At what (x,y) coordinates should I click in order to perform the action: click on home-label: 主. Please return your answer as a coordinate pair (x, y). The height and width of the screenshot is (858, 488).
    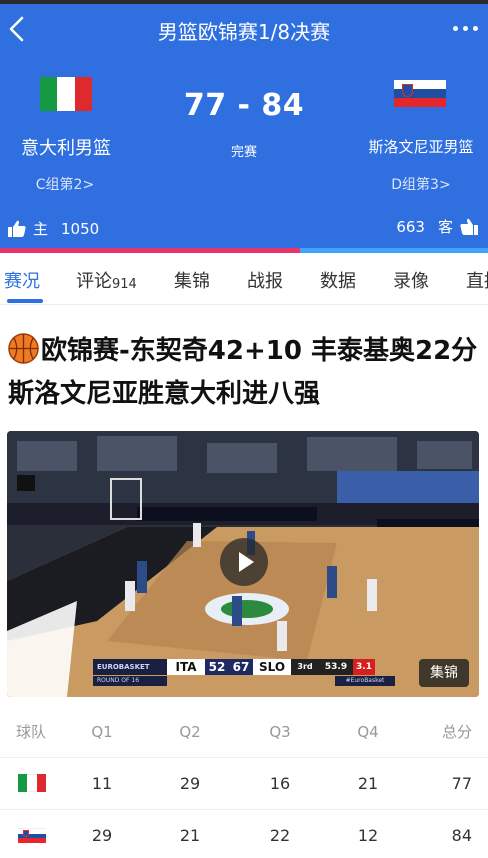
    Looking at the image, I should click on (41, 229).